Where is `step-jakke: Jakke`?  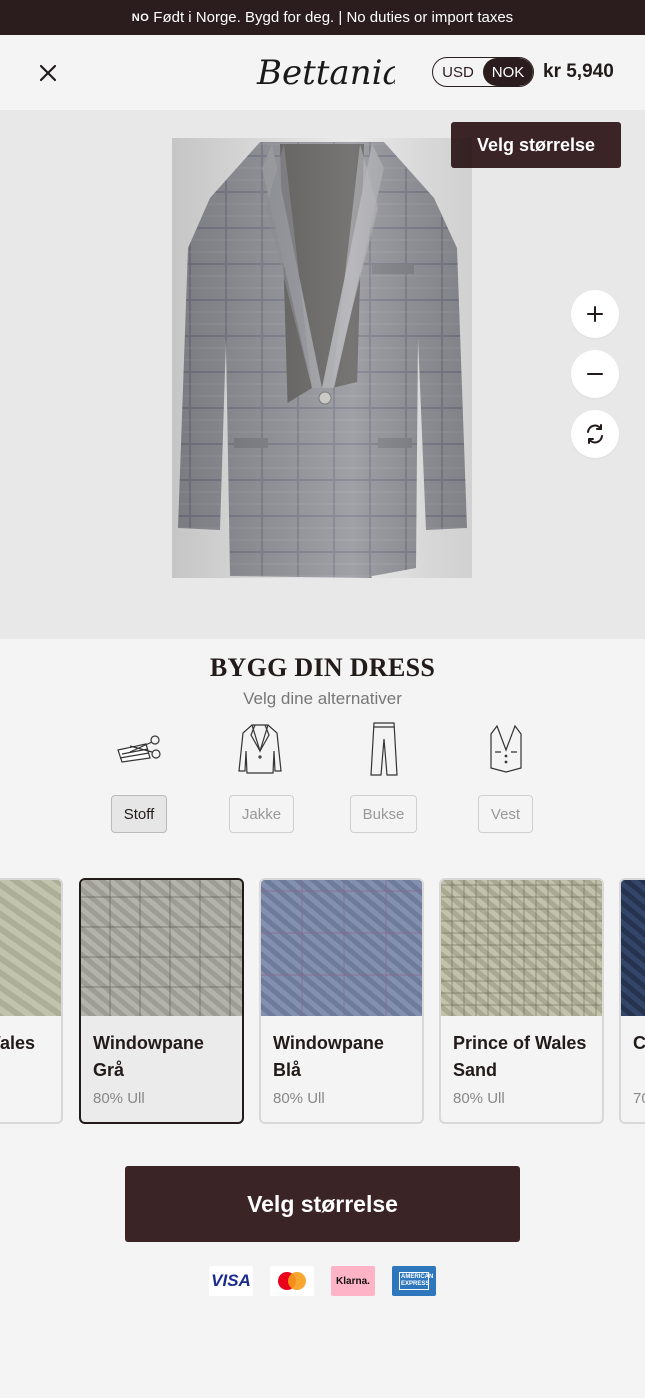 step-jakke: Jakke is located at coordinates (261, 814).